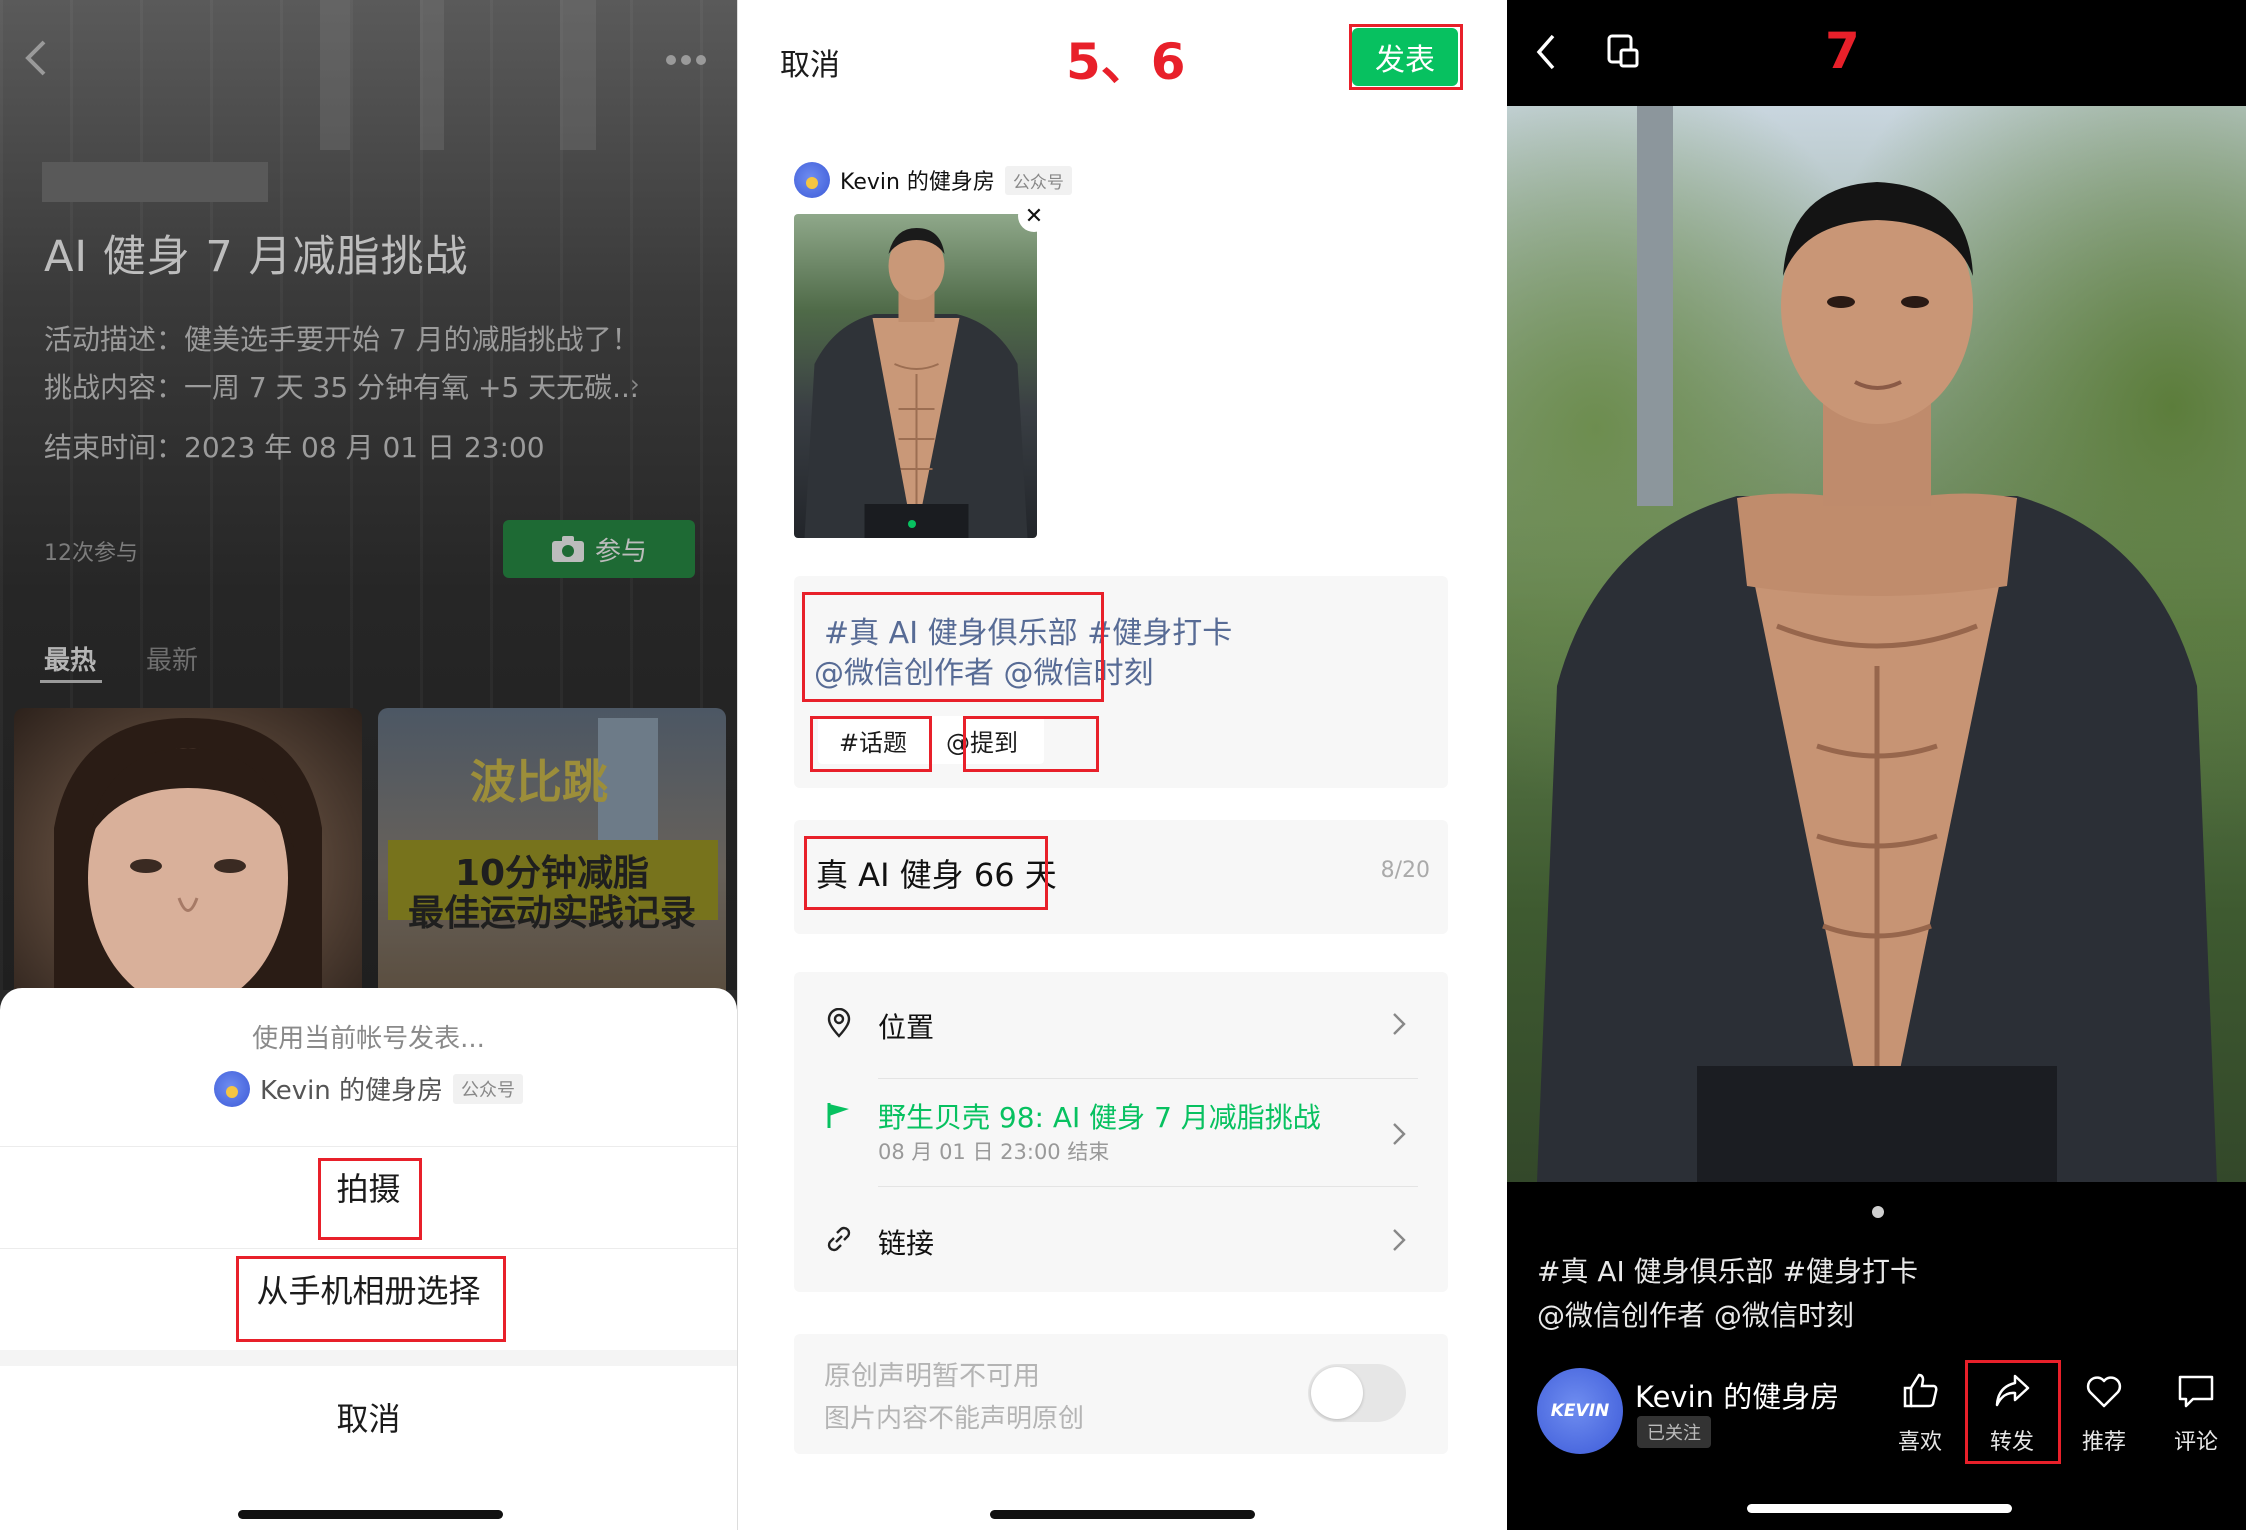  What do you see at coordinates (1623, 52) in the screenshot?
I see `float-window-icon` at bounding box center [1623, 52].